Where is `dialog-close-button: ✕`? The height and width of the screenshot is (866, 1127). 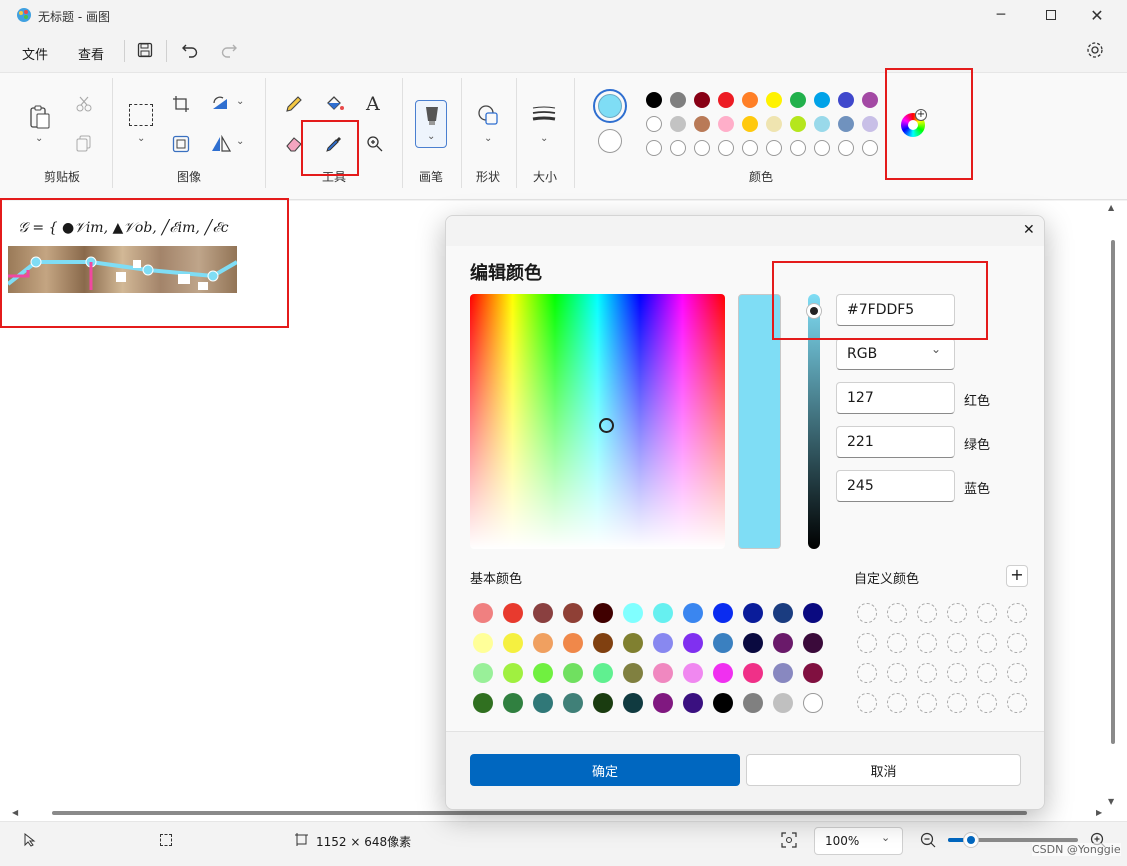
dialog-close-button: ✕ is located at coordinates (1029, 230).